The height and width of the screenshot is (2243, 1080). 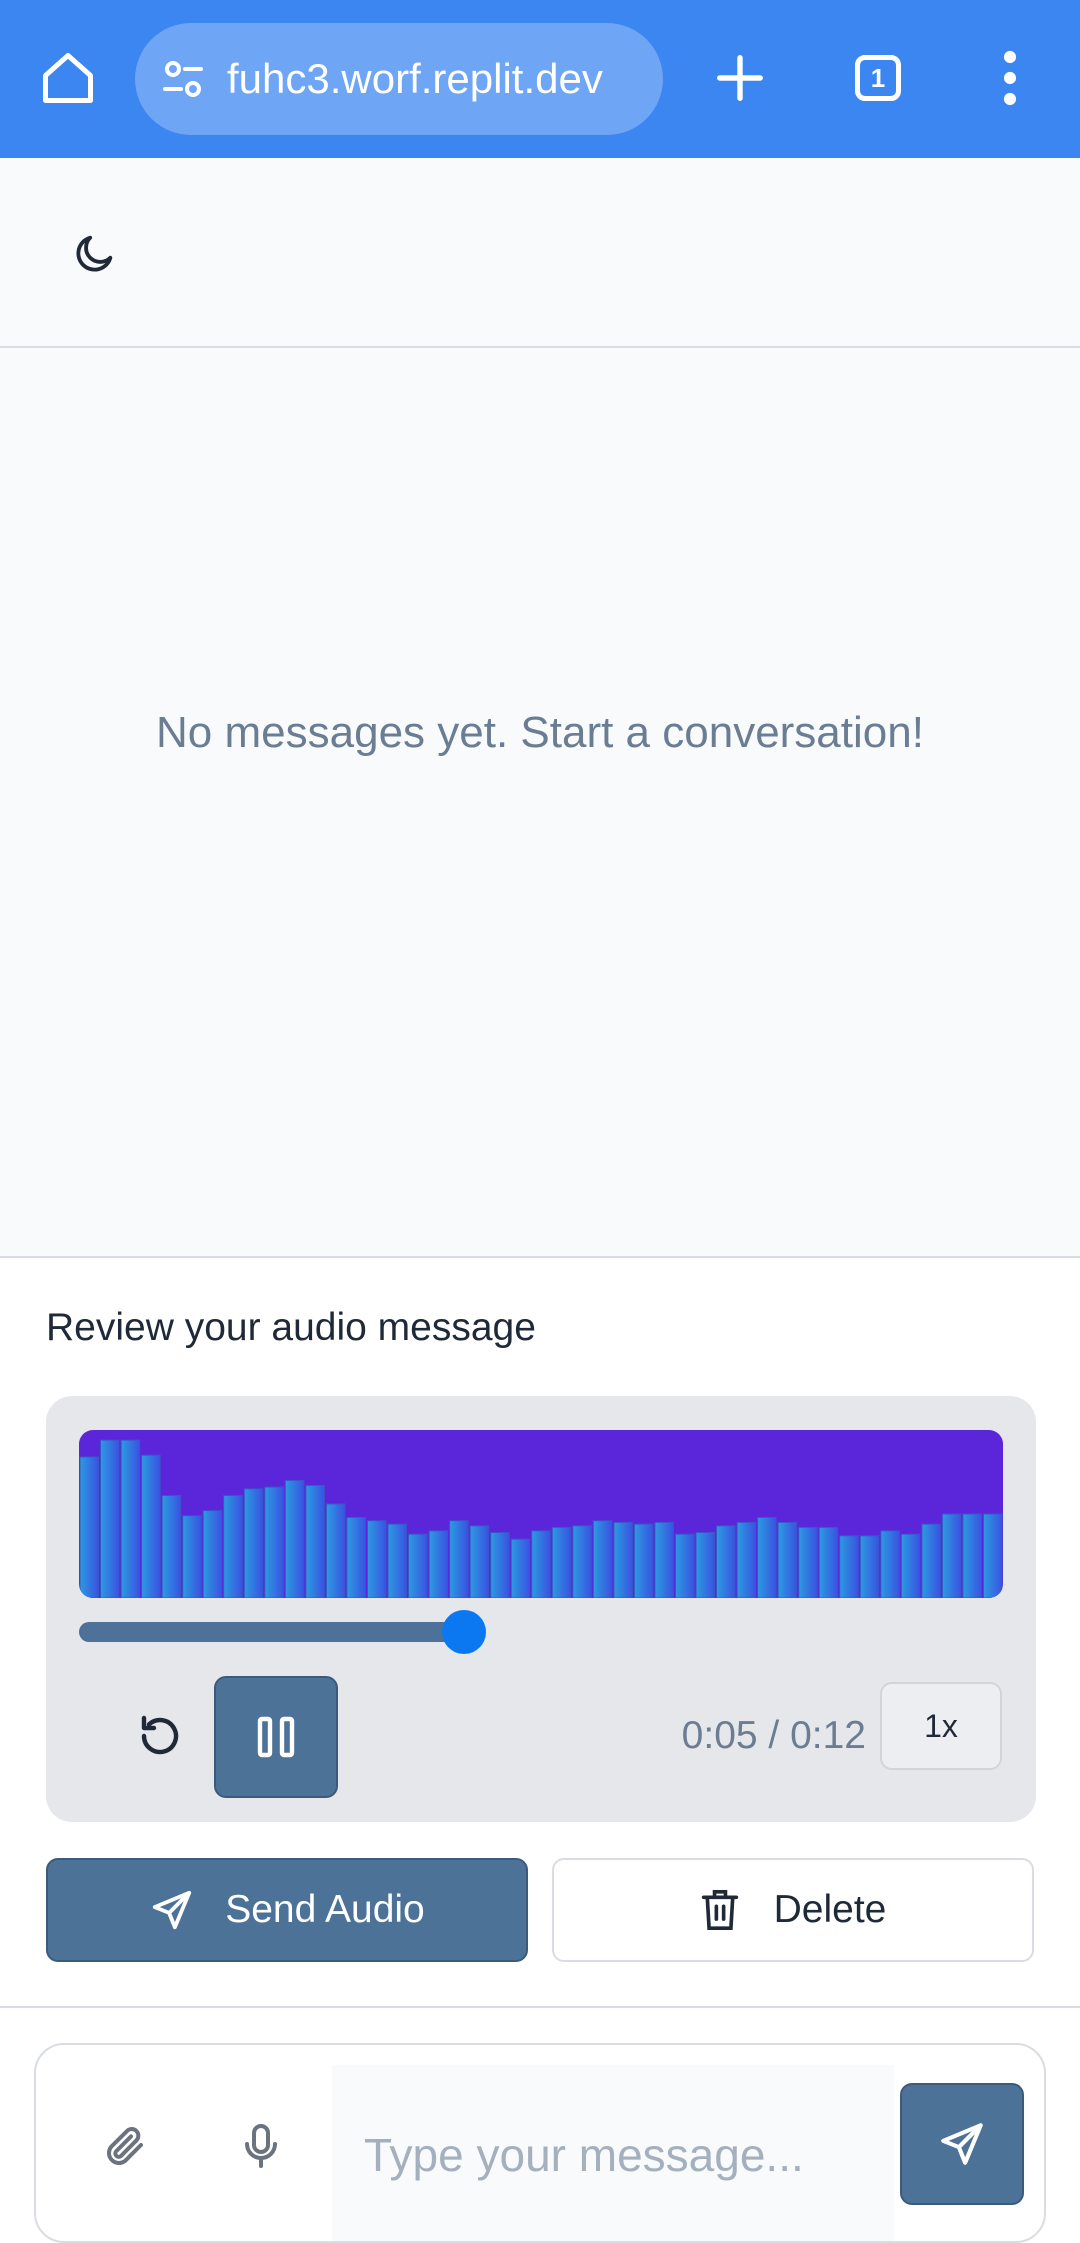 What do you see at coordinates (464, 1632) in the screenshot?
I see `seek-thumb` at bounding box center [464, 1632].